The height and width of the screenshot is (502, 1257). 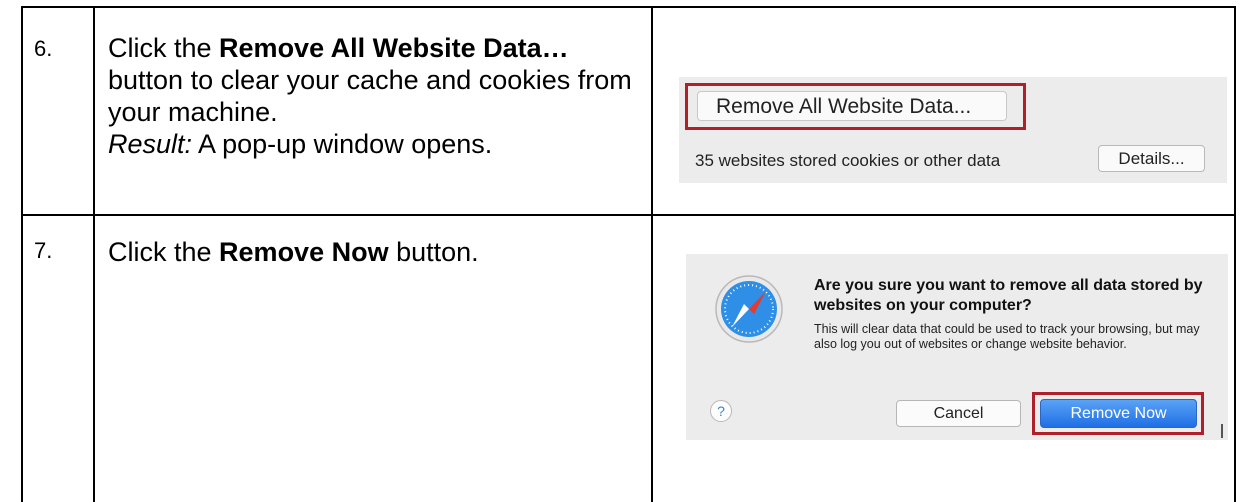 What do you see at coordinates (22, 254) in the screenshot?
I see `table-border-left` at bounding box center [22, 254].